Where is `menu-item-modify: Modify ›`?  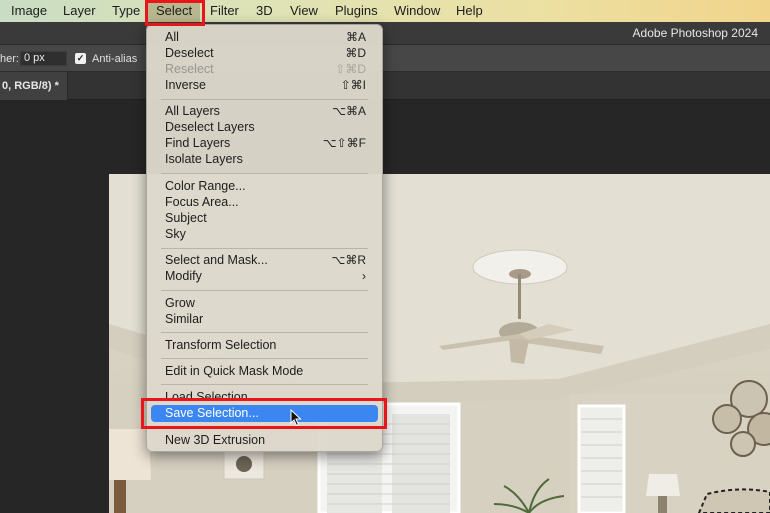 menu-item-modify: Modify › is located at coordinates (264, 276).